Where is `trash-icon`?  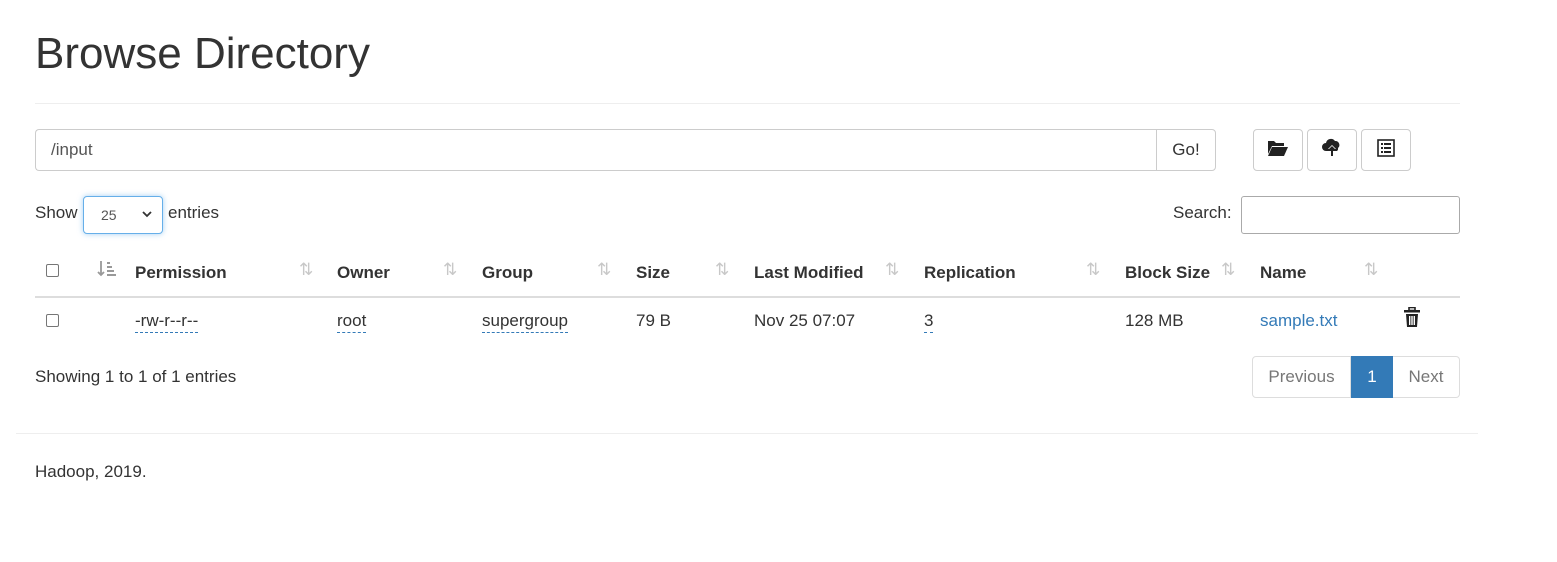 trash-icon is located at coordinates (1412, 319).